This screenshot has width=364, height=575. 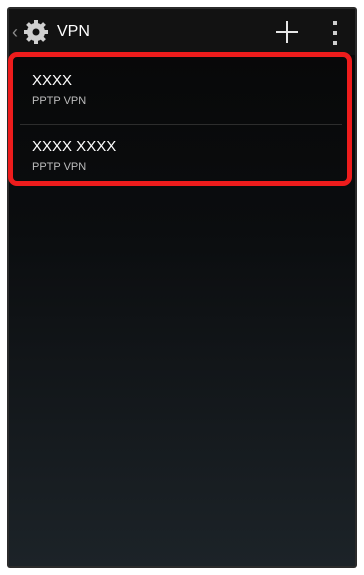 What do you see at coordinates (73, 31) in the screenshot?
I see `page-title: VPN` at bounding box center [73, 31].